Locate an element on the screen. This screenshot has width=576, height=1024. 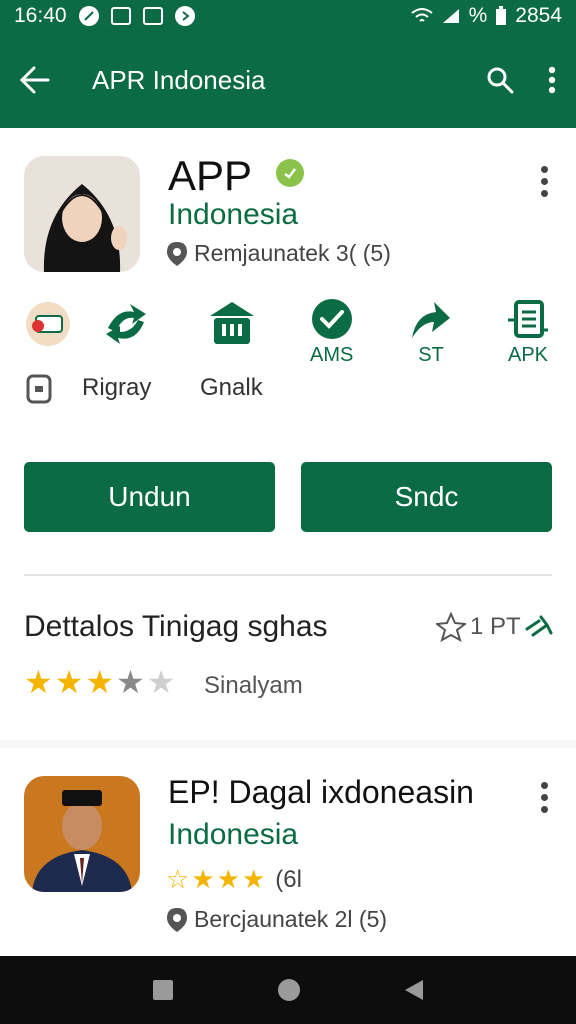
promo-badge-icon is located at coordinates (48, 324).